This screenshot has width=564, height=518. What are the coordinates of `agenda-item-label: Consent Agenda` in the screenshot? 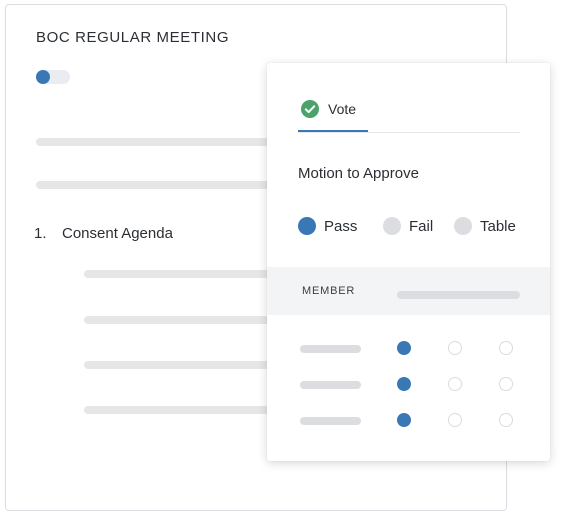 It's located at (117, 233).